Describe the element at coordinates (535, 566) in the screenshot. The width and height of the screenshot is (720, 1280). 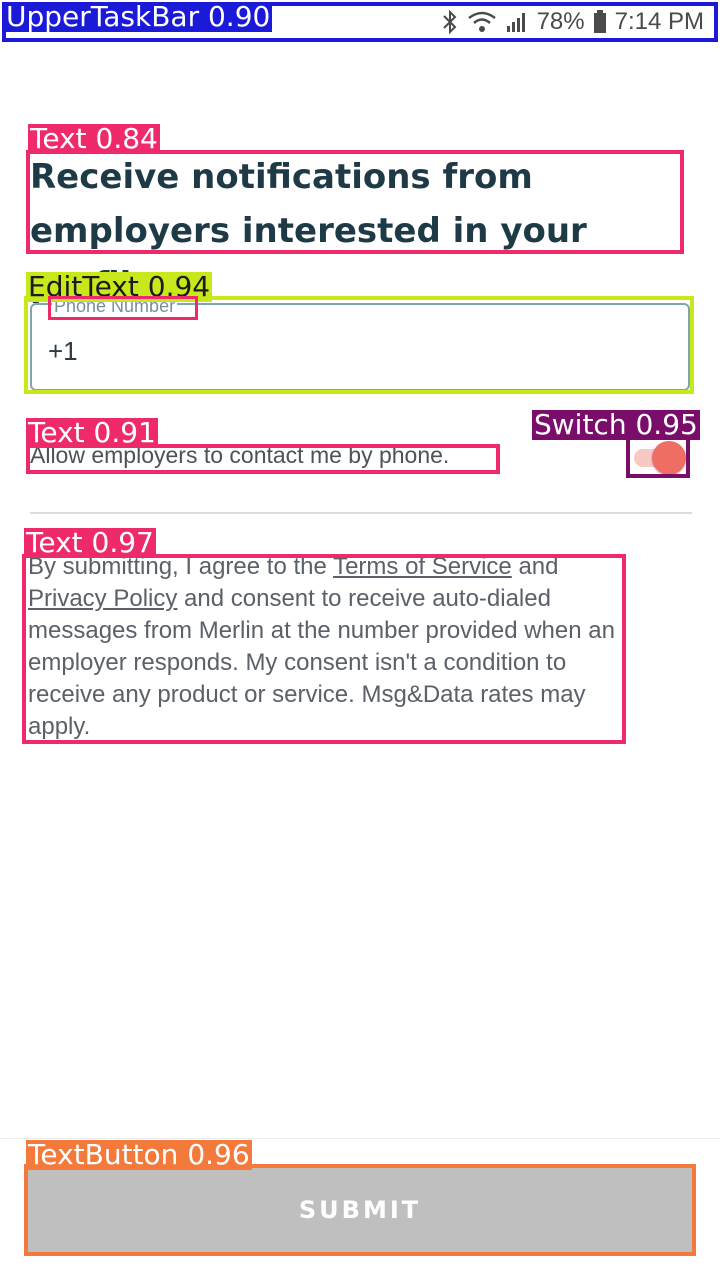
I see `consent-and: and` at that location.